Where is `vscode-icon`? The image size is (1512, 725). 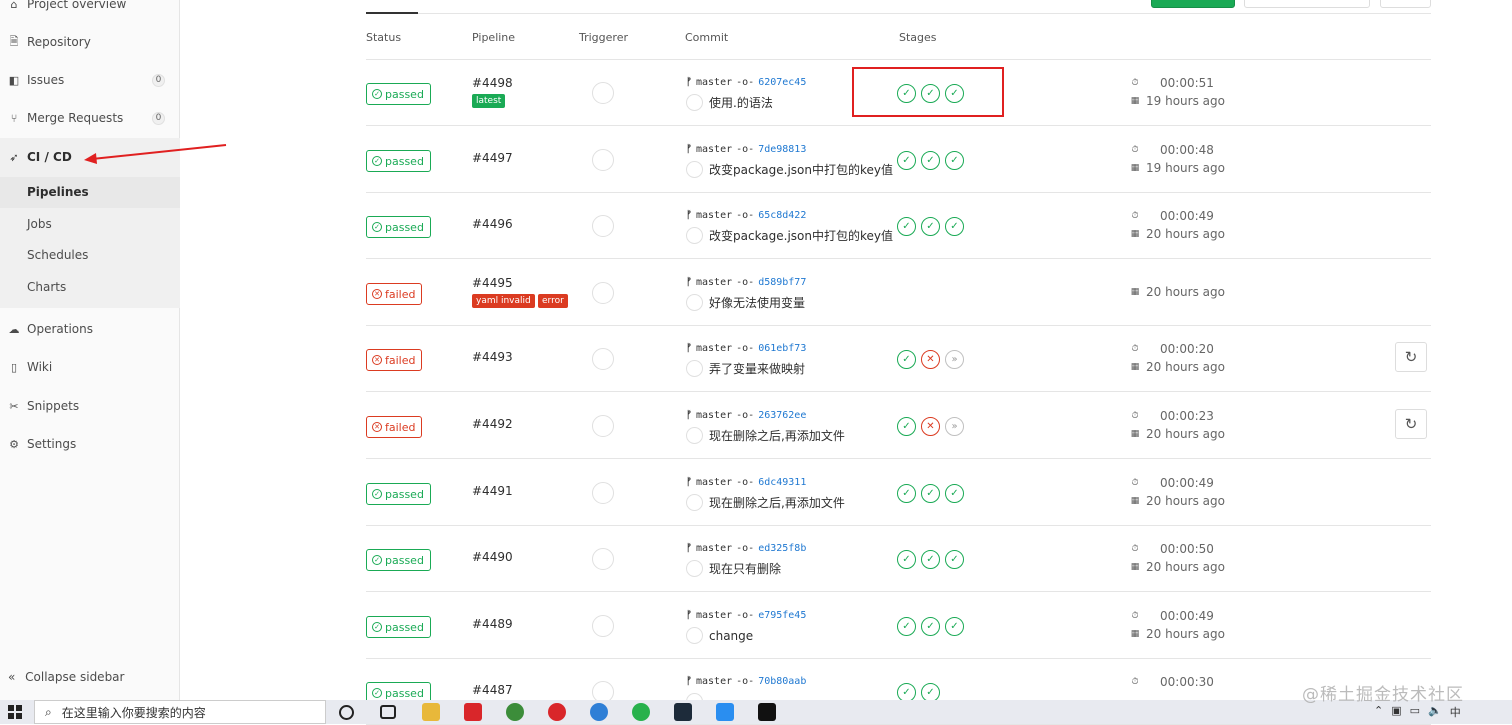
vscode-icon is located at coordinates (725, 712).